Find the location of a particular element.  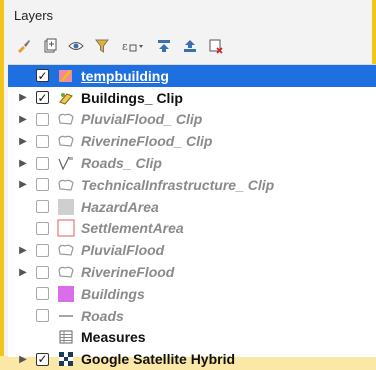

layer-label: Buildings_ Clip is located at coordinates (132, 97).